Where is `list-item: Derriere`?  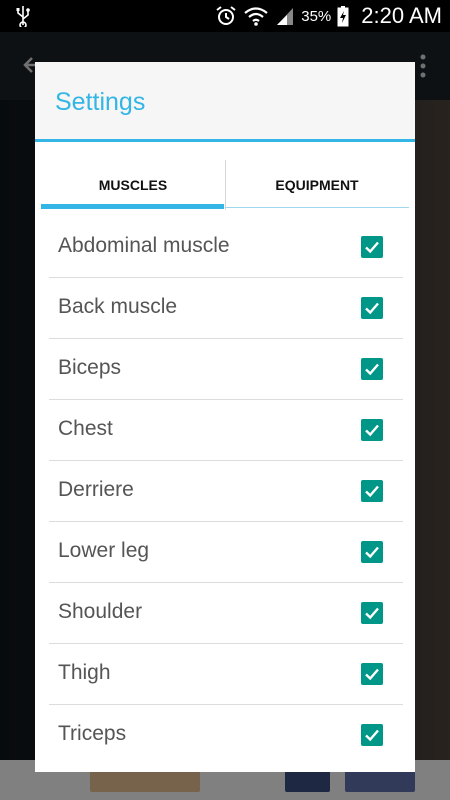
list-item: Derriere is located at coordinates (226, 491).